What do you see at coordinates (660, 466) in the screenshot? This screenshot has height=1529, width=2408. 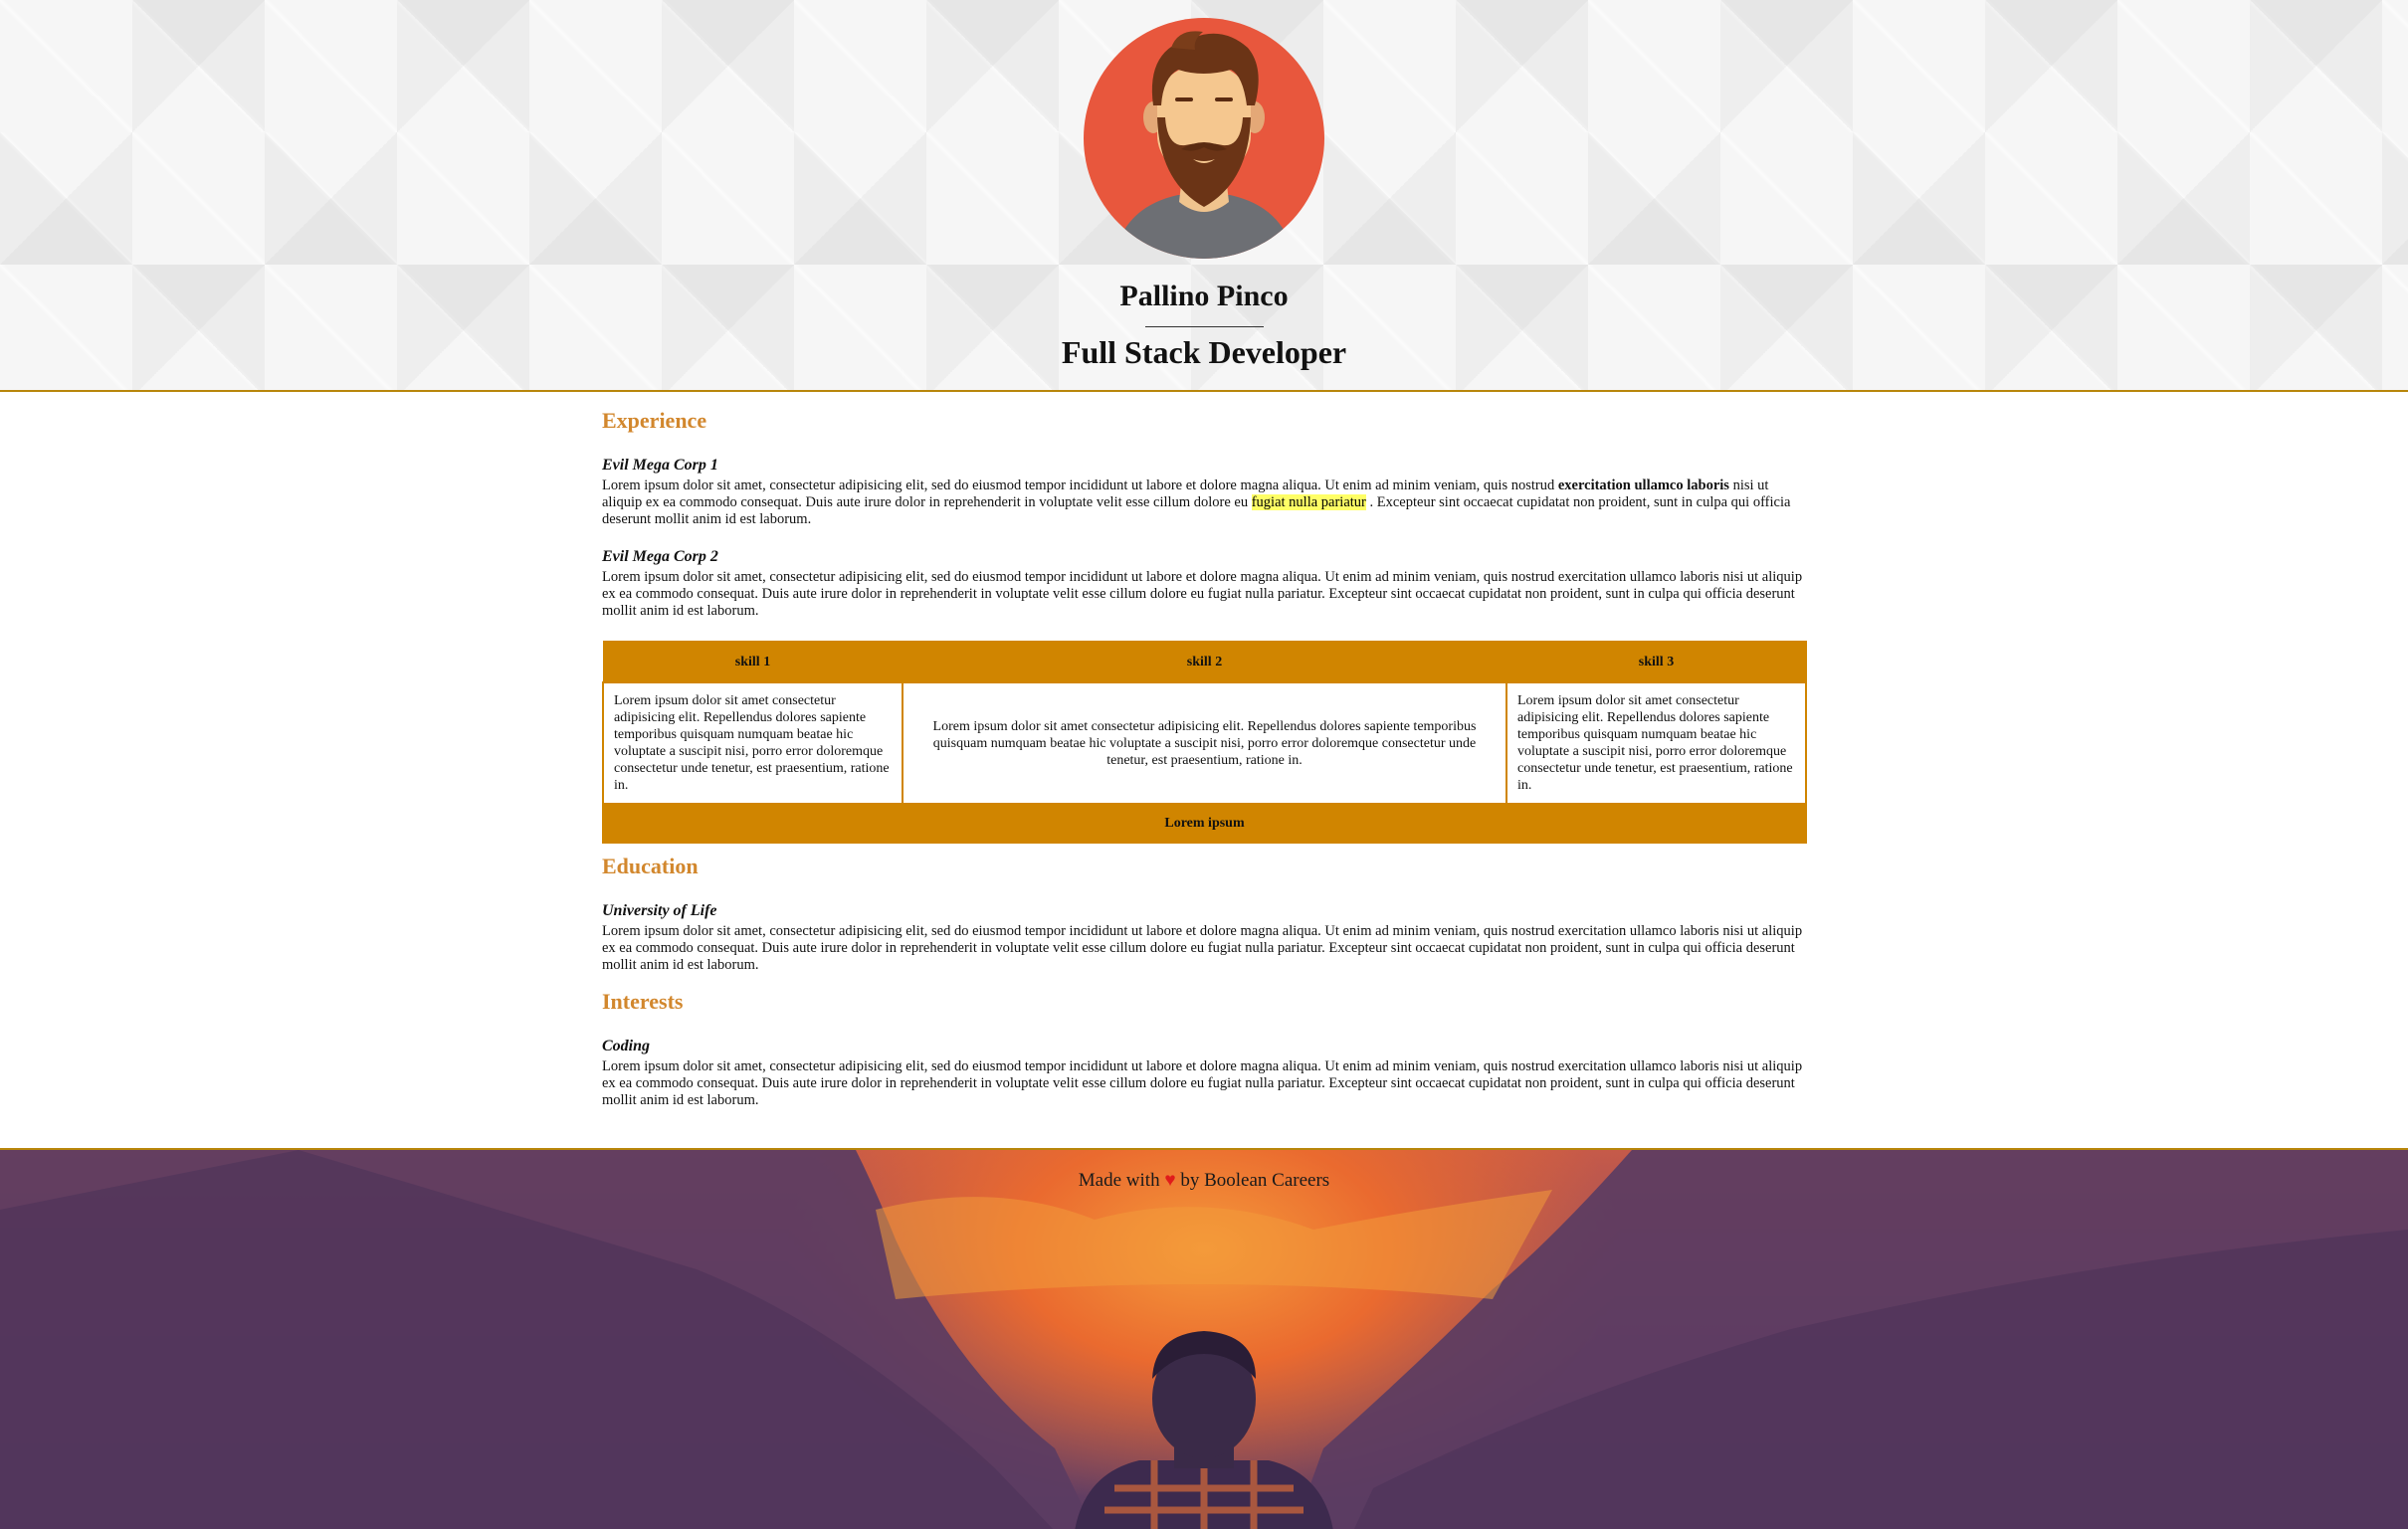 I see `experience-entry-title: Evil Mega Corp 1` at bounding box center [660, 466].